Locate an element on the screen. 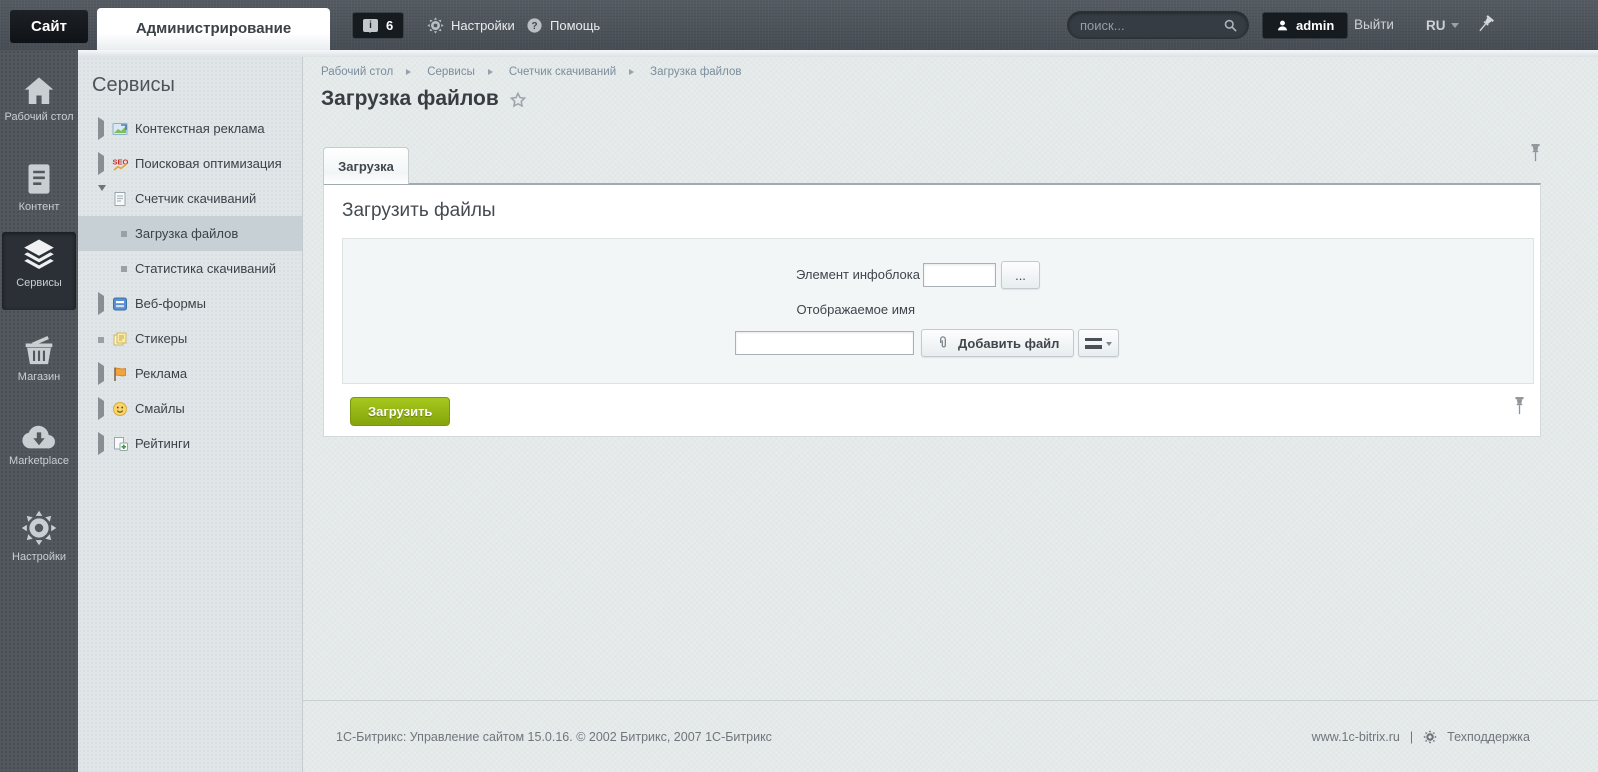 This screenshot has height=772, width=1598. rail-item-label: Контент is located at coordinates (39, 207).